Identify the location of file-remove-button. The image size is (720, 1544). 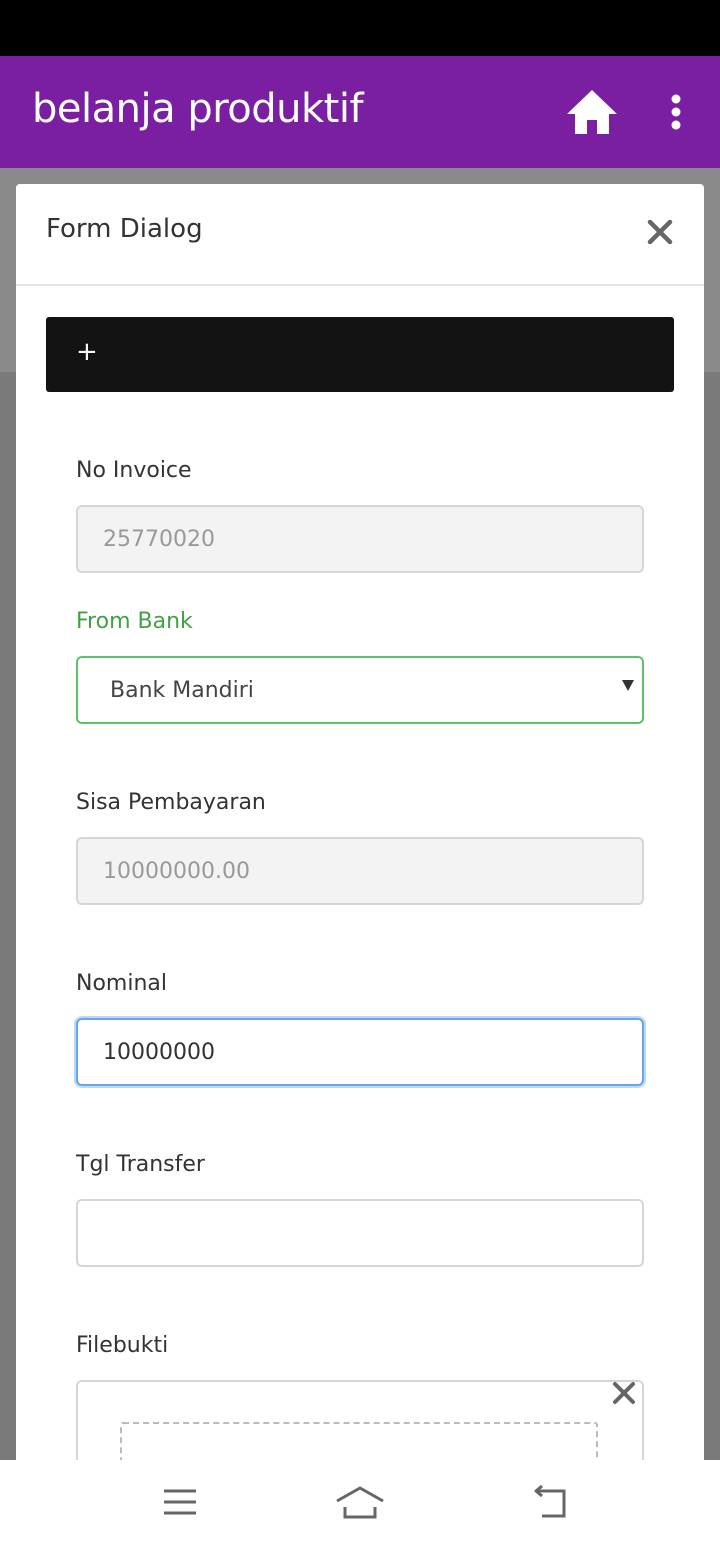
(624, 1393).